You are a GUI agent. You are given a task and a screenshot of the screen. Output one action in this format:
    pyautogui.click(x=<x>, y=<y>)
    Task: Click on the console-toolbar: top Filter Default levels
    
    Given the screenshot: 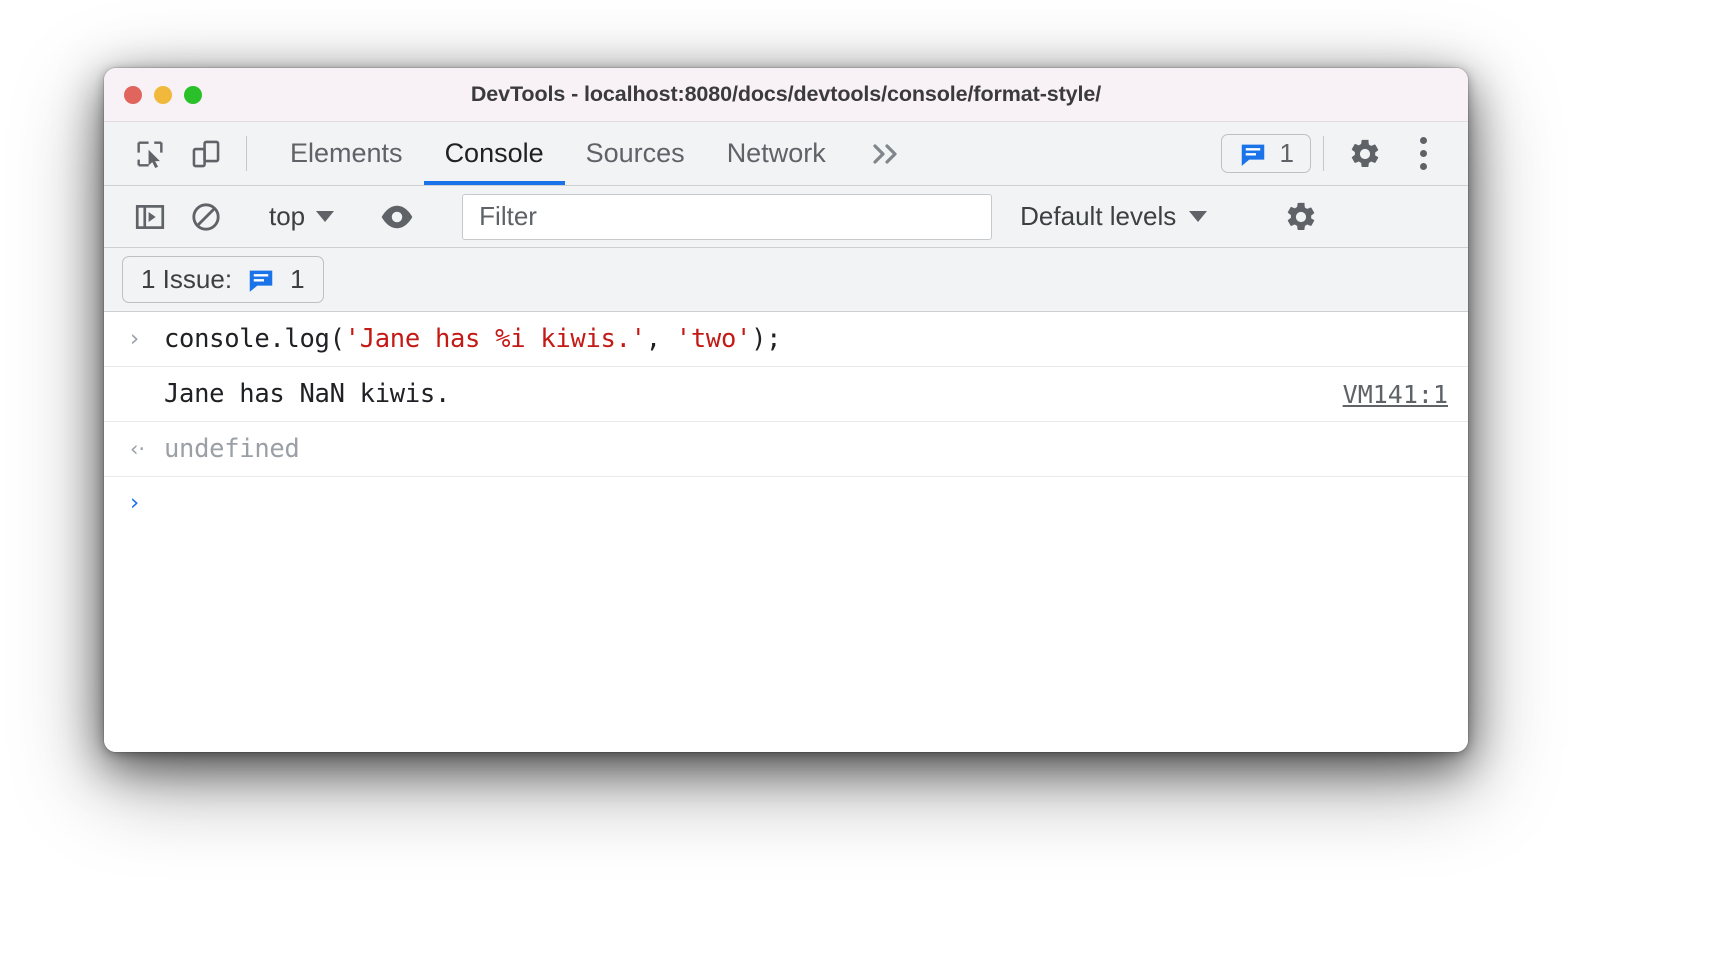 What is the action you would take?
    pyautogui.click(x=786, y=217)
    